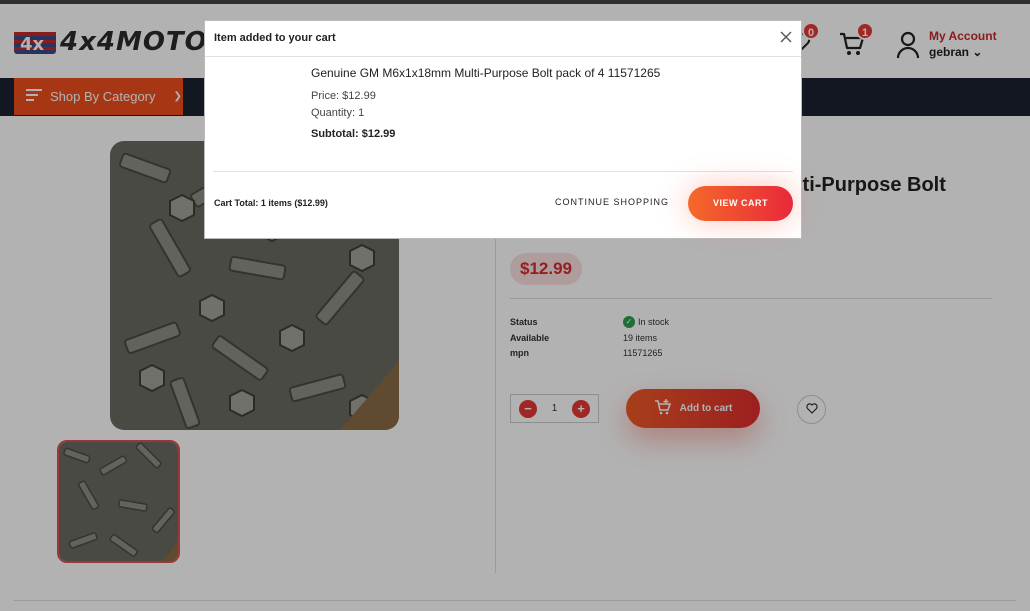  I want to click on cart-item-price: Price: $12.99, so click(343, 96).